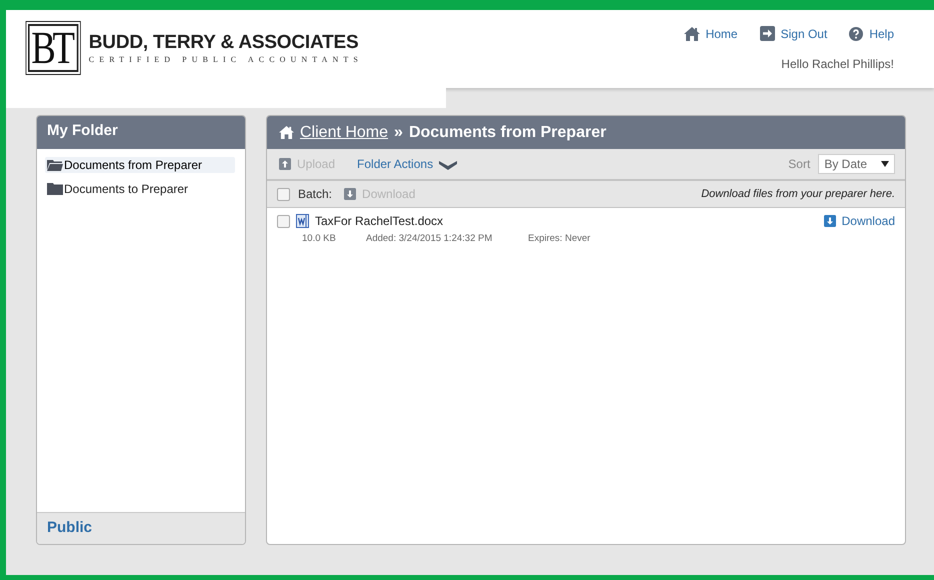 The height and width of the screenshot is (580, 934). Describe the element at coordinates (856, 33) in the screenshot. I see `help-icon` at that location.